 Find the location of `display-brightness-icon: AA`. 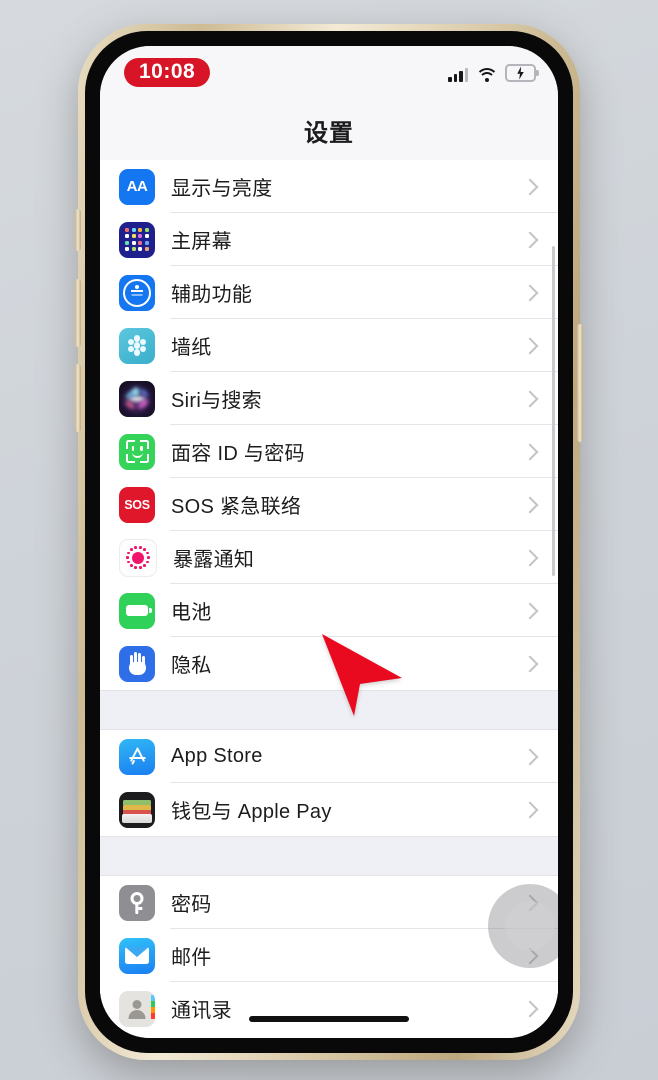

display-brightness-icon: AA is located at coordinates (137, 186).